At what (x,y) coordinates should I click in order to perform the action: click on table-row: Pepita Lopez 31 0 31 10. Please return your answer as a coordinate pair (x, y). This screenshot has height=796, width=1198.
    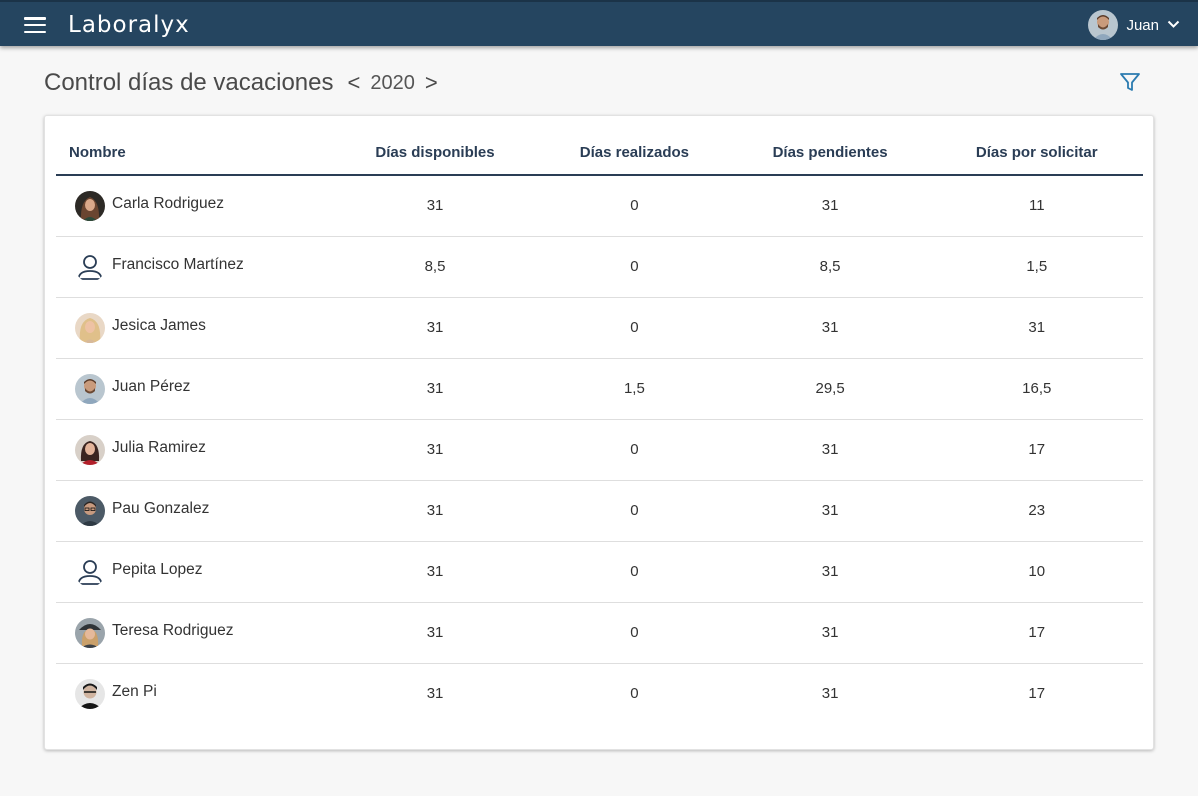
    Looking at the image, I should click on (599, 572).